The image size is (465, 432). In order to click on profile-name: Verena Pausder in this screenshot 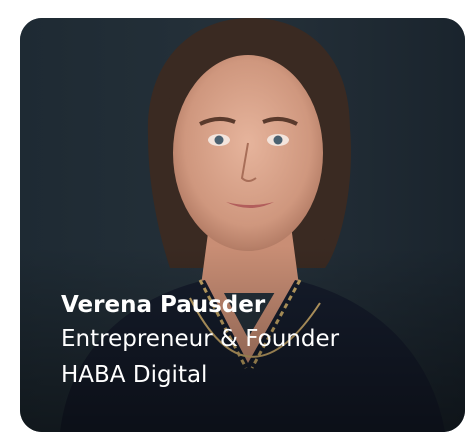, I will do `click(163, 305)`.